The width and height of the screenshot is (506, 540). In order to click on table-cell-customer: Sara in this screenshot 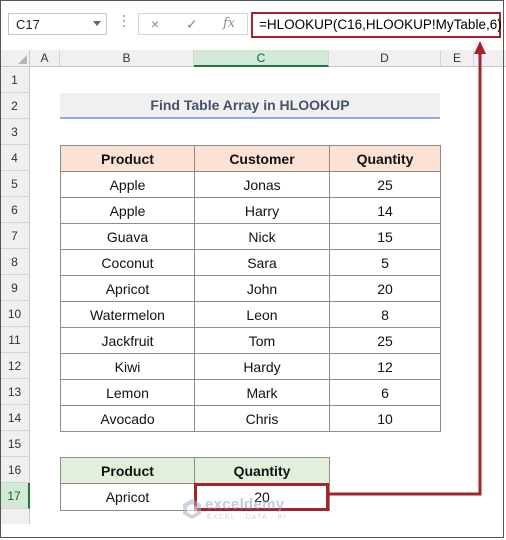, I will do `click(262, 262)`.